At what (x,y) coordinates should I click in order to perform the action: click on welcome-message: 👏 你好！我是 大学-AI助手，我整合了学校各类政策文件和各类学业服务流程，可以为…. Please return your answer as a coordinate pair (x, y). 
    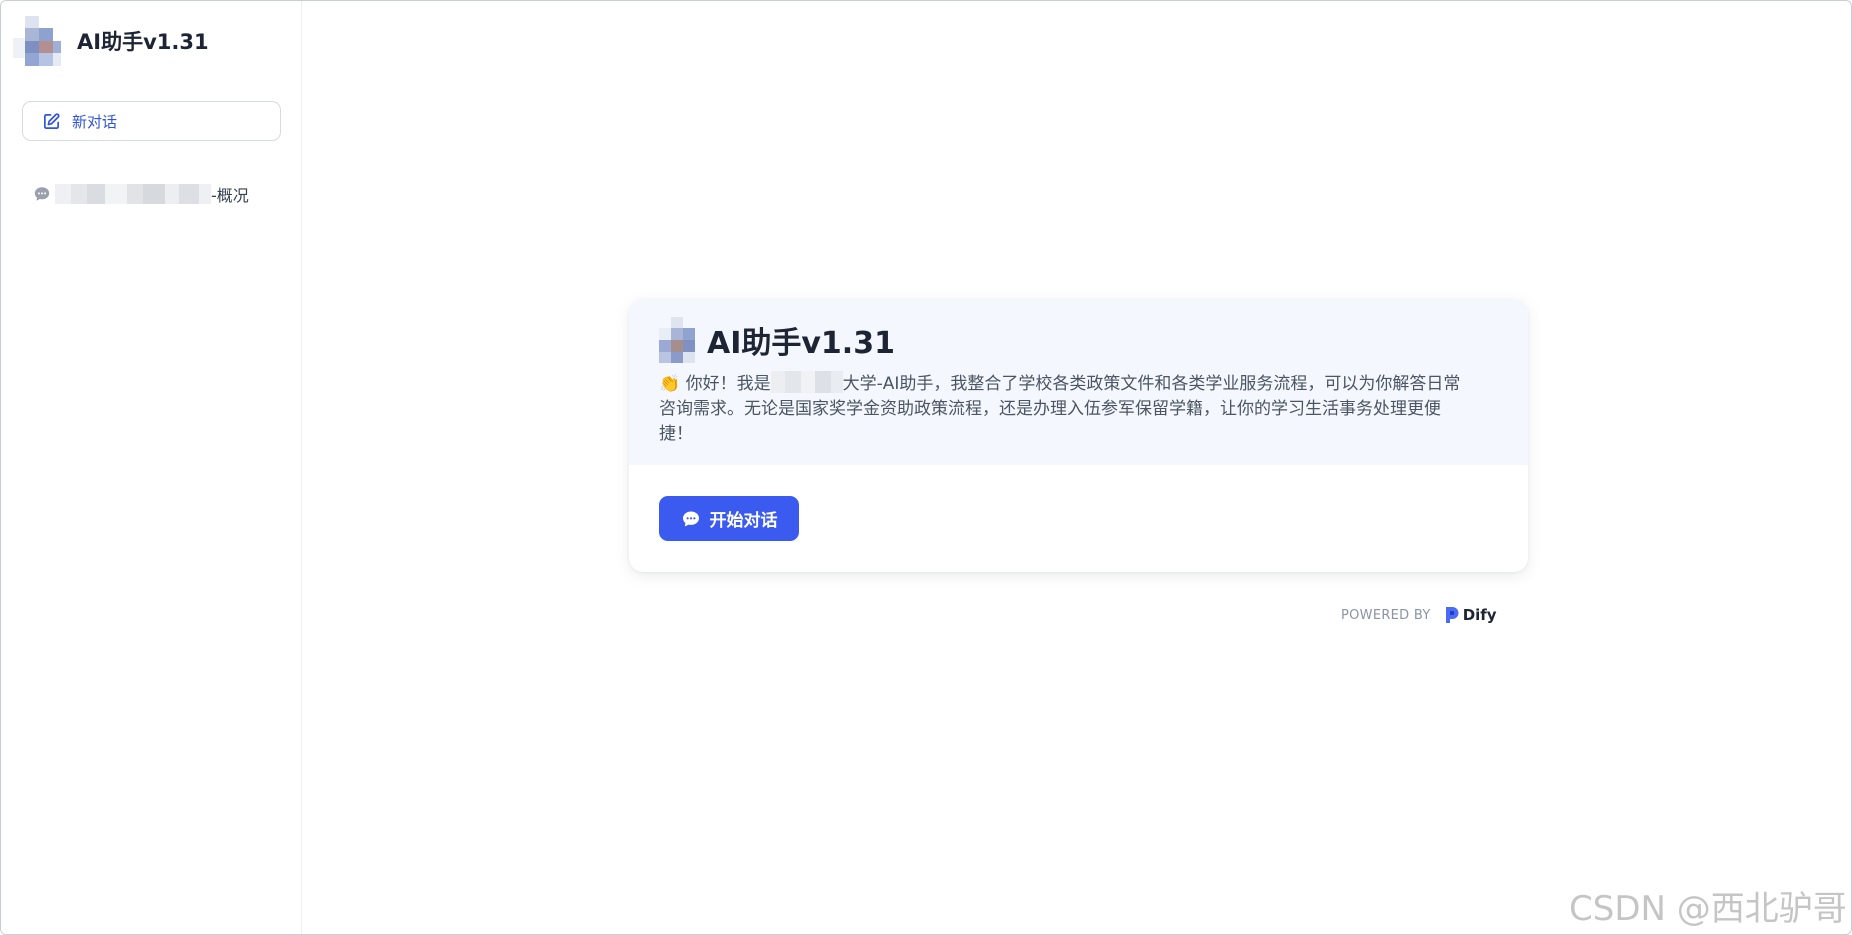
    Looking at the image, I should click on (1079, 409).